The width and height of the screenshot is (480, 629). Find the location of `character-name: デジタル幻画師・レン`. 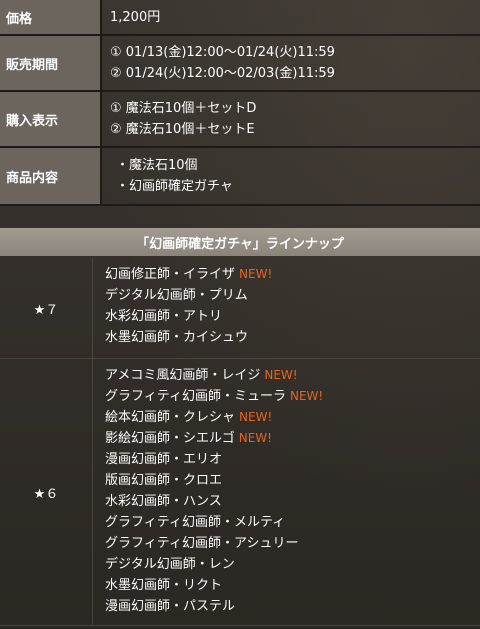

character-name: デジタル幻画師・レン is located at coordinates (170, 564).